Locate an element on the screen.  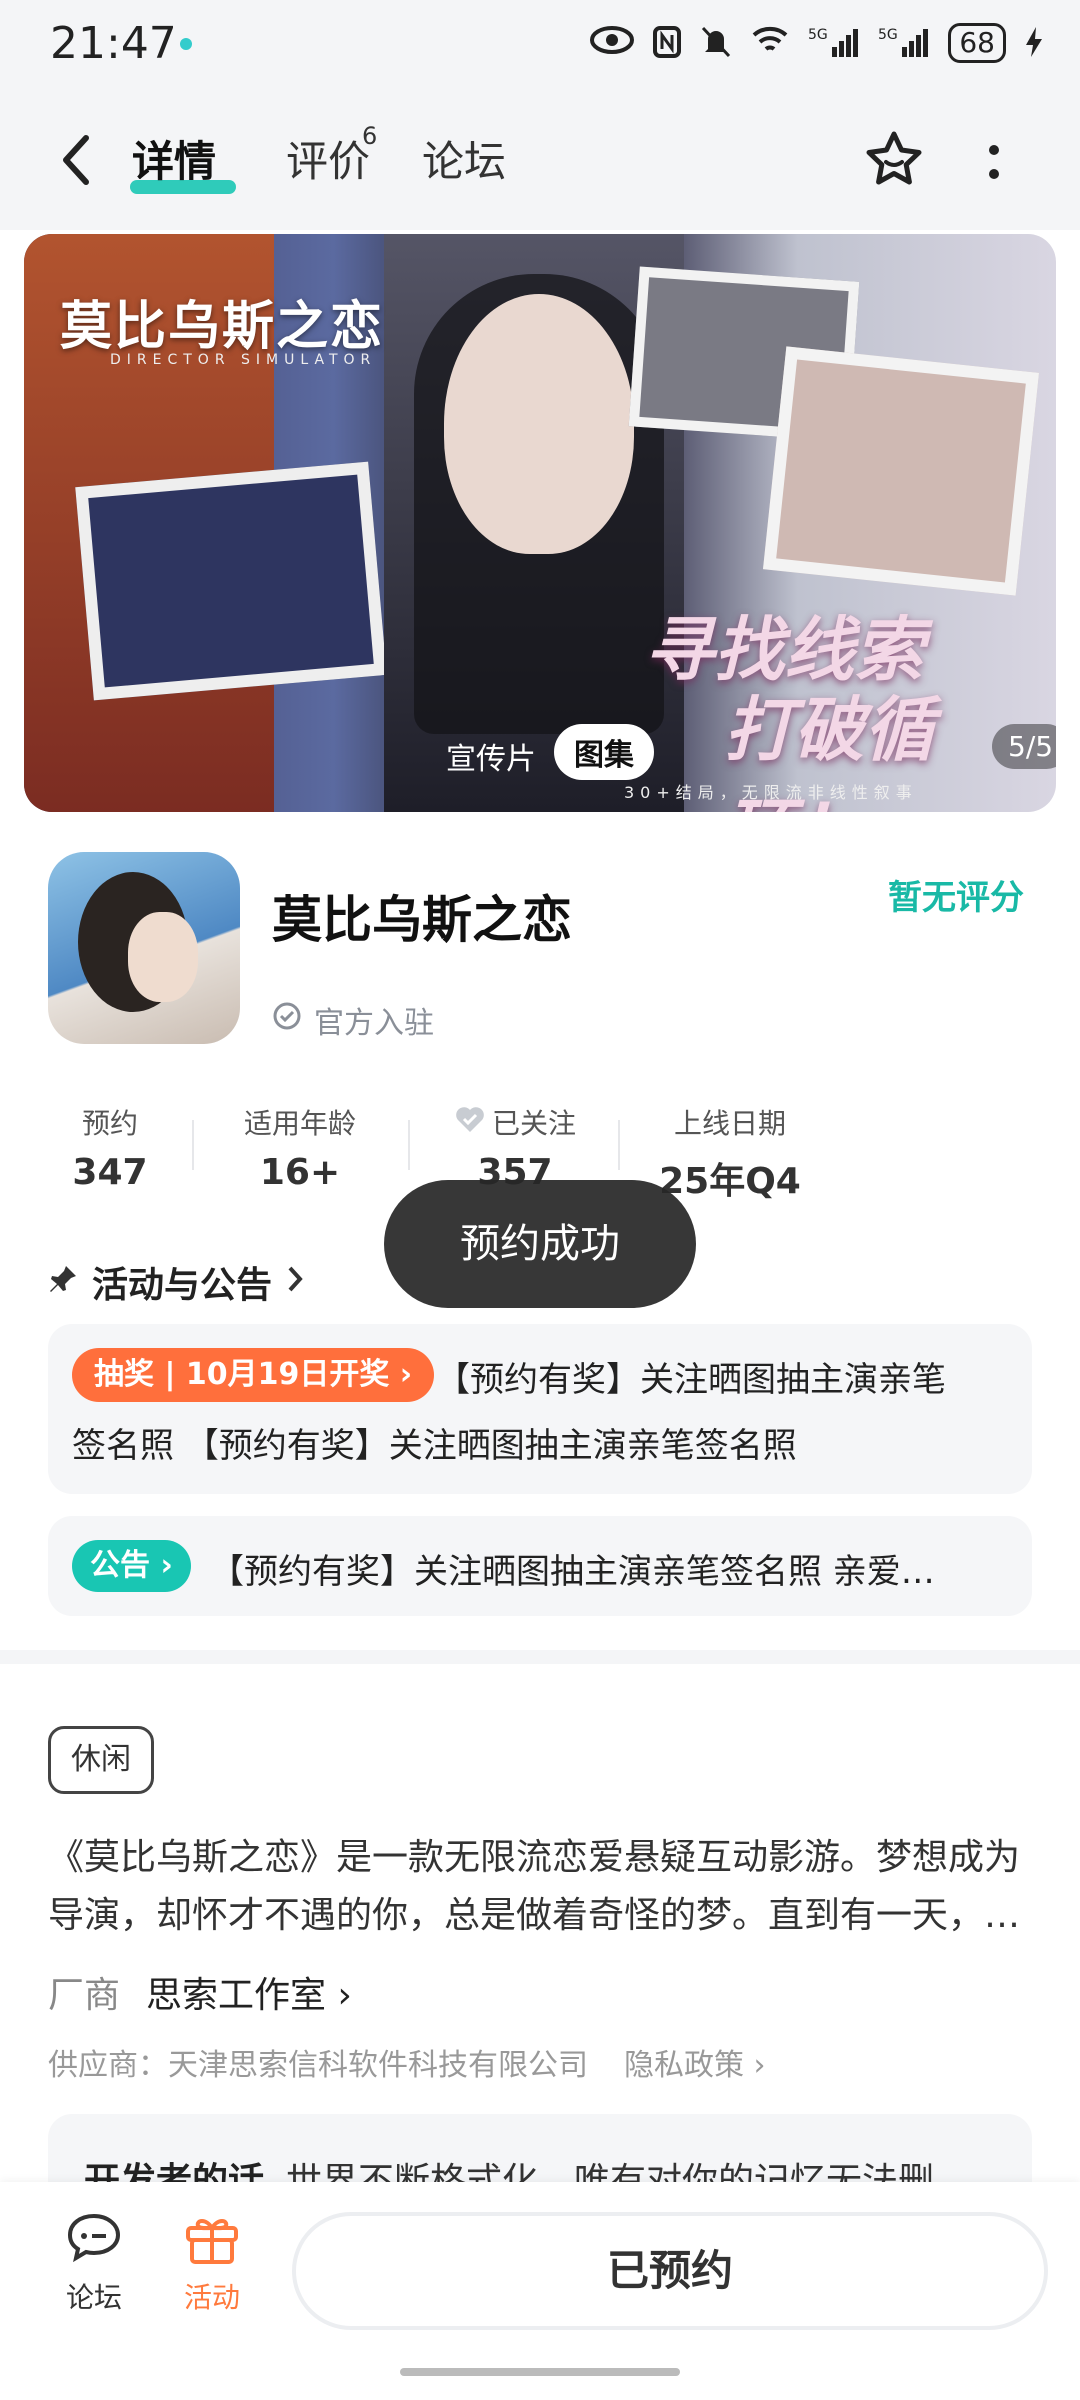
pin-icon is located at coordinates (63, 1282).